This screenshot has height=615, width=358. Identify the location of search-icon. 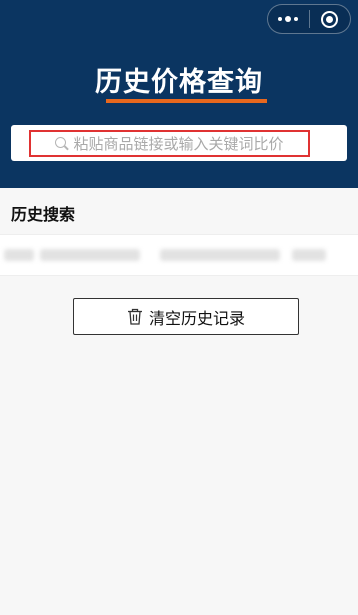
(62, 143).